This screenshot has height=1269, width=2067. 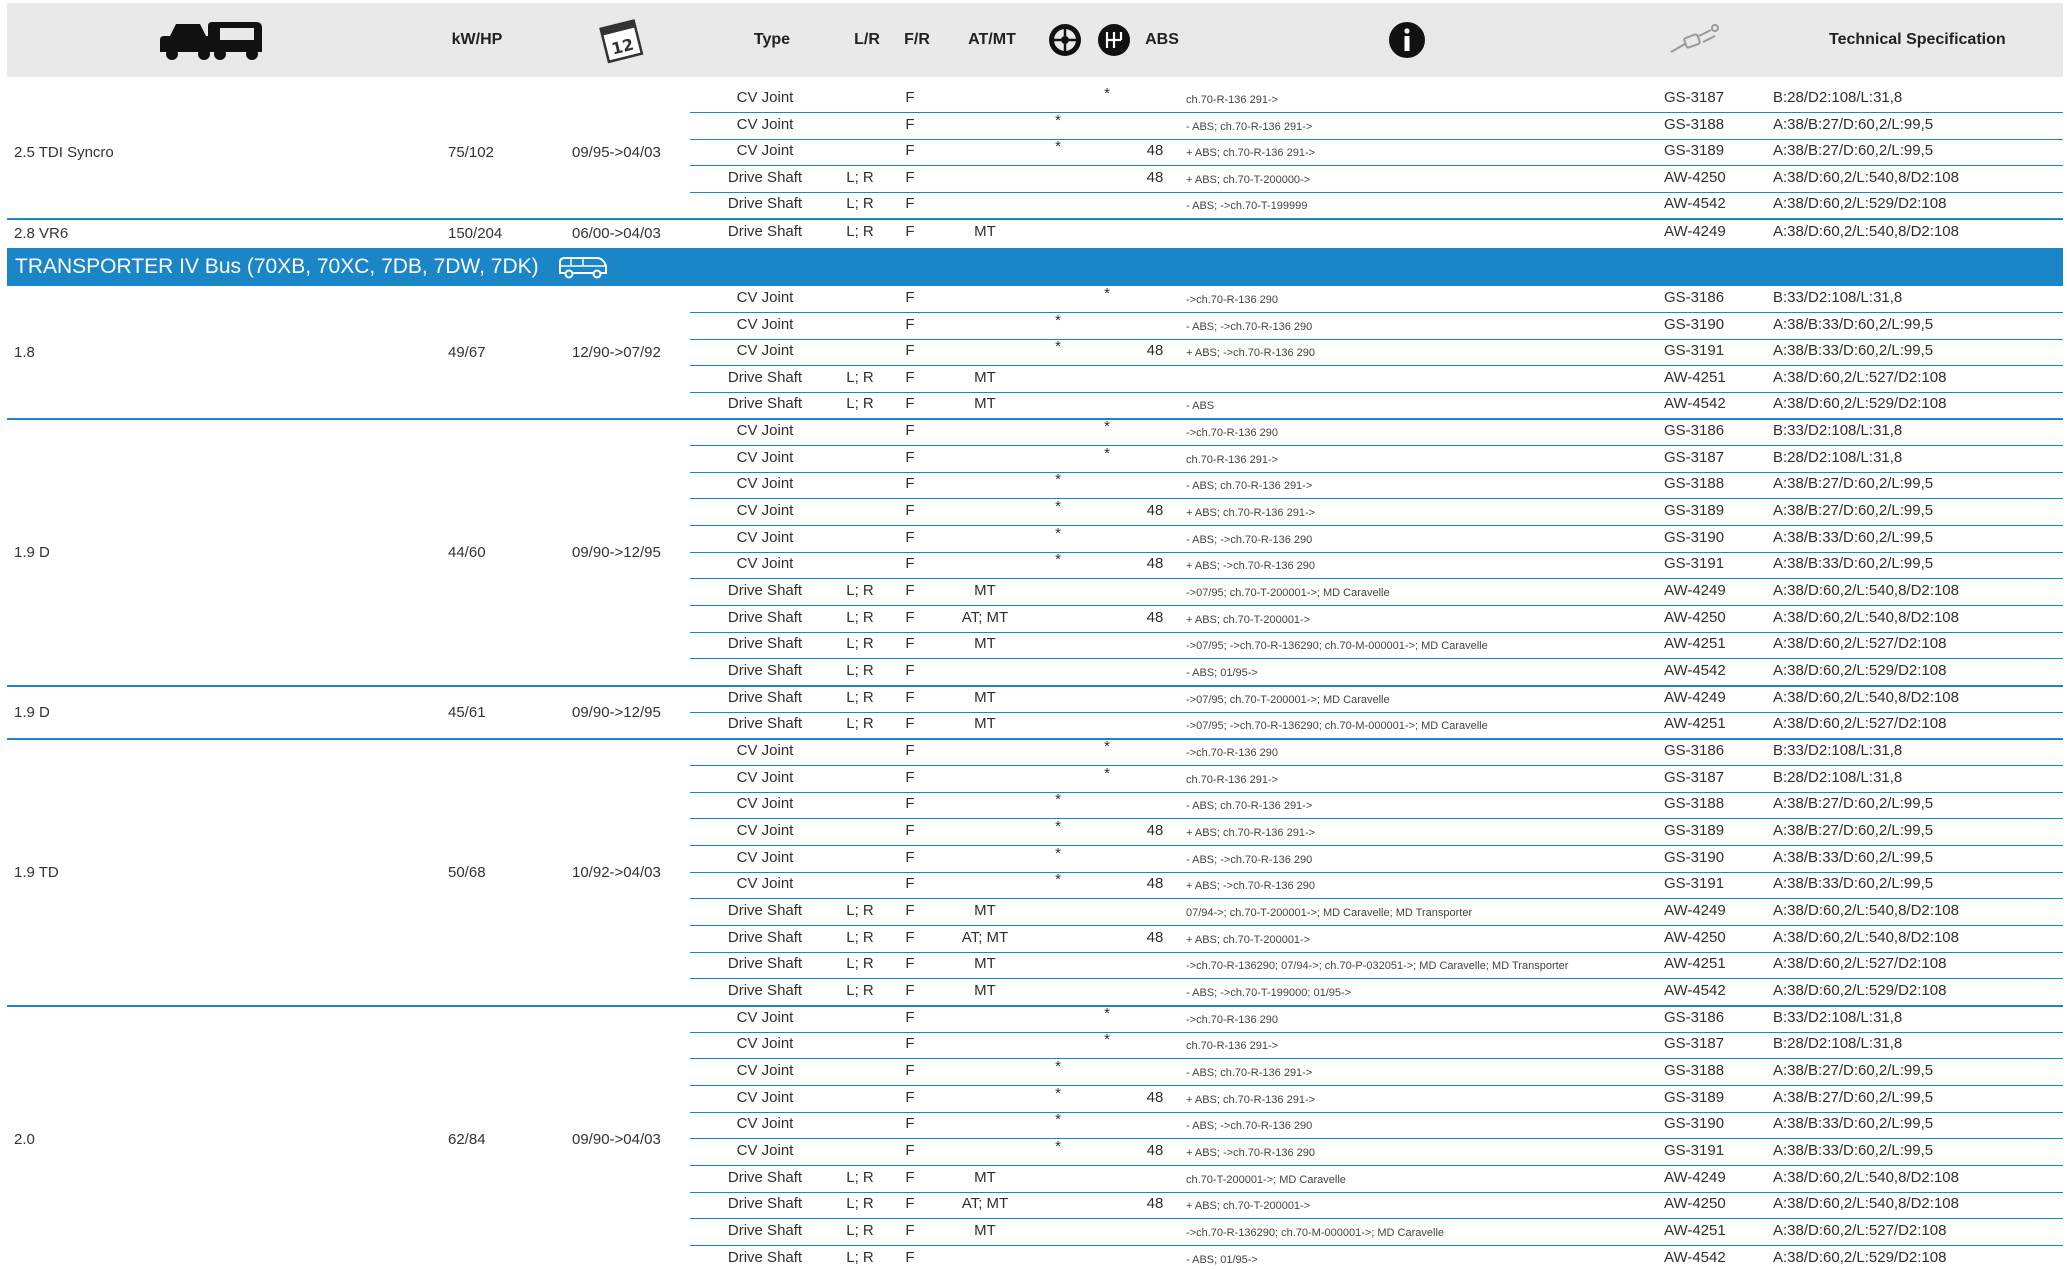 I want to click on tech-spec: A:38/D:60,2/L:540,8/D2:108, so click(x=1866, y=937).